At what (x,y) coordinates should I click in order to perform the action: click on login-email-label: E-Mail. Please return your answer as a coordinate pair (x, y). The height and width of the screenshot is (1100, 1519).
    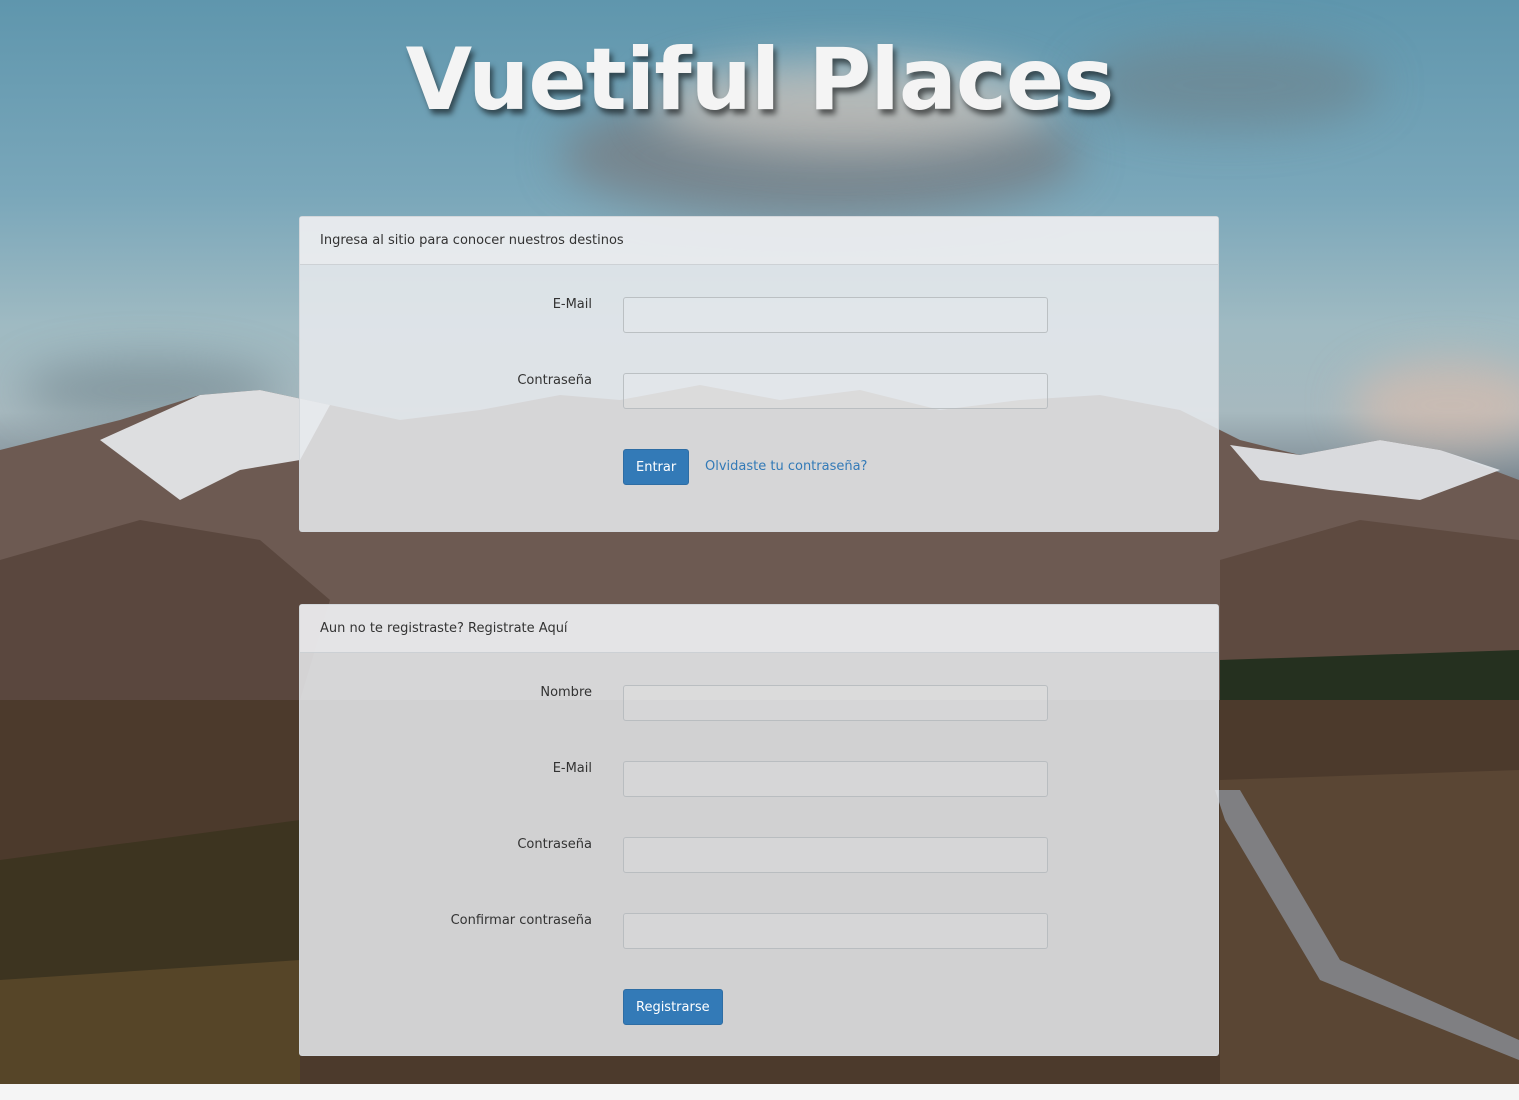
    Looking at the image, I should click on (572, 304).